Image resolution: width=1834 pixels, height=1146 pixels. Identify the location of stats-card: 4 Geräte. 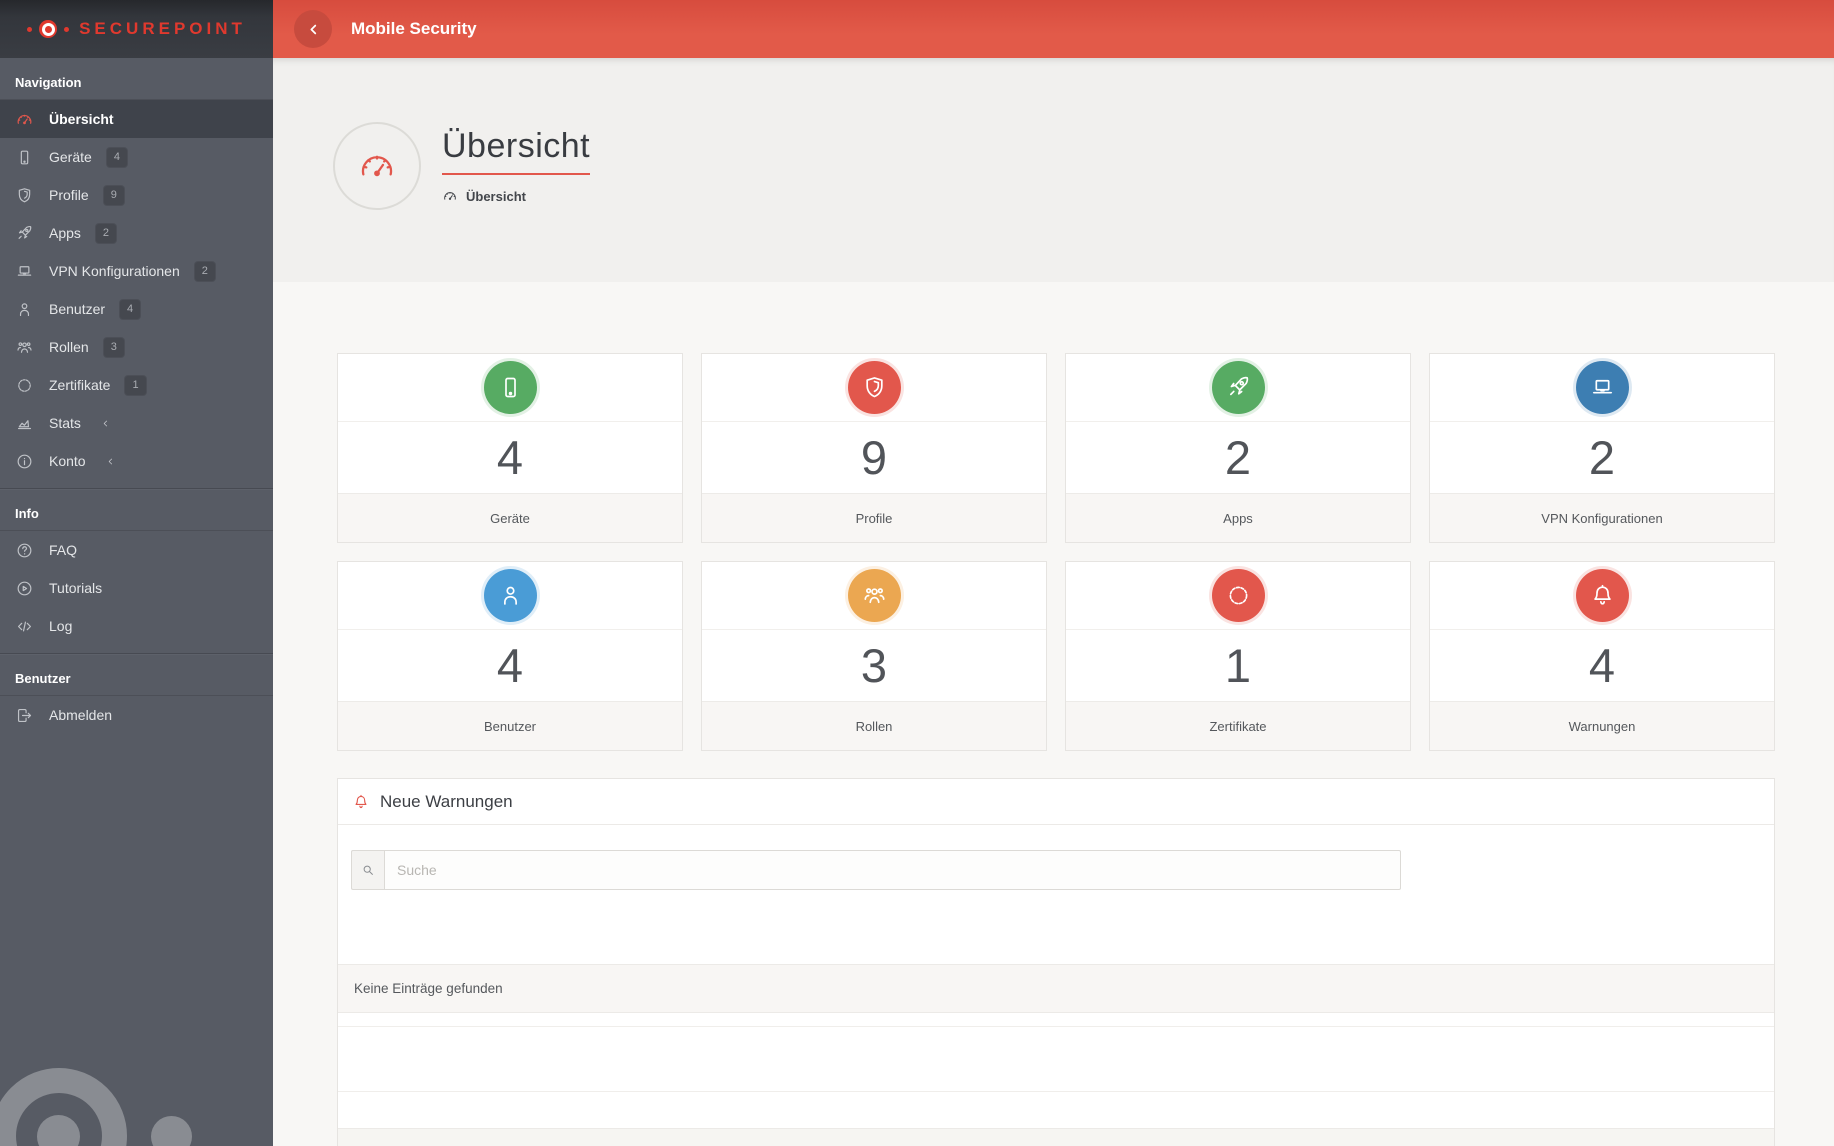
(510, 448).